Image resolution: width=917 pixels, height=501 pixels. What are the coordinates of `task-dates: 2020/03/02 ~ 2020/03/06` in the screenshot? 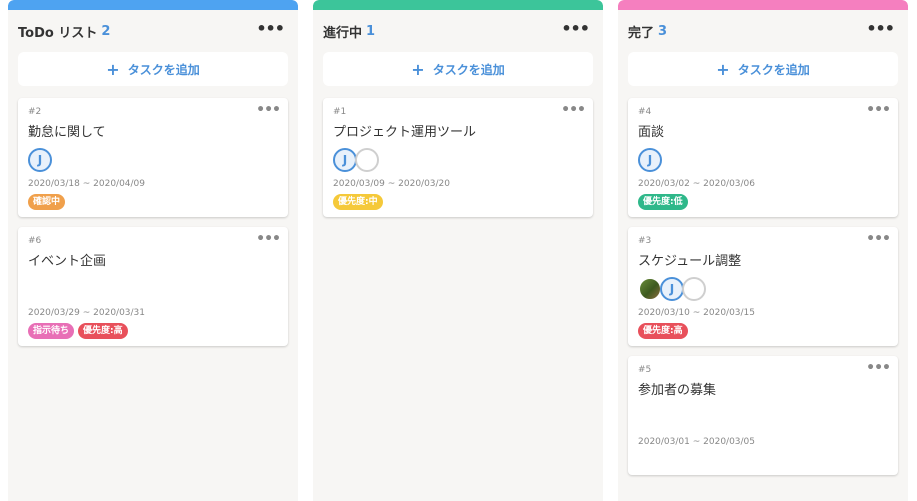 It's located at (697, 184).